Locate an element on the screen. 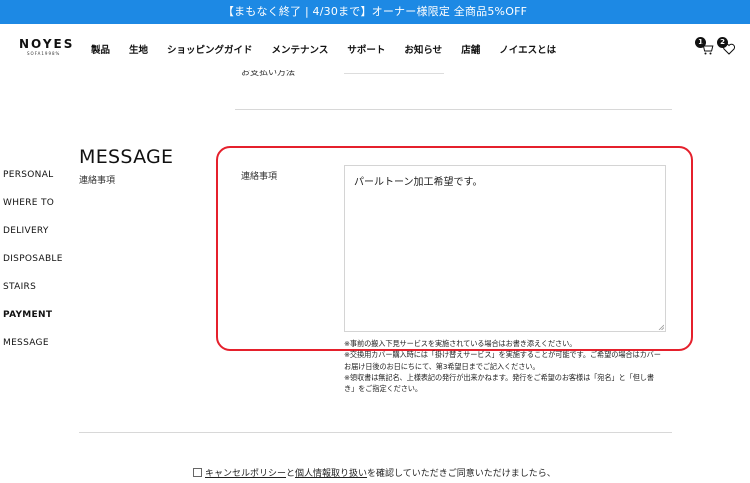 The height and width of the screenshot is (483, 750). cancel-policy-link: キャンセルポリシー is located at coordinates (245, 474).